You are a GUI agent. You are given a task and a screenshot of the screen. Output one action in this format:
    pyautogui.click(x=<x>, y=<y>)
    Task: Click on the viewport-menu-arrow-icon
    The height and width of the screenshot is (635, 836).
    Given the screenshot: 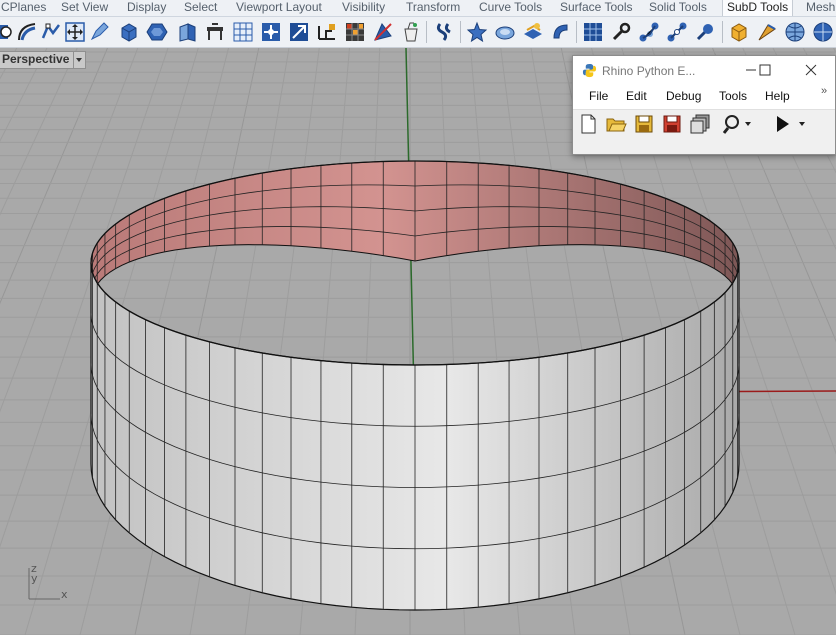 What is the action you would take?
    pyautogui.click(x=79, y=60)
    